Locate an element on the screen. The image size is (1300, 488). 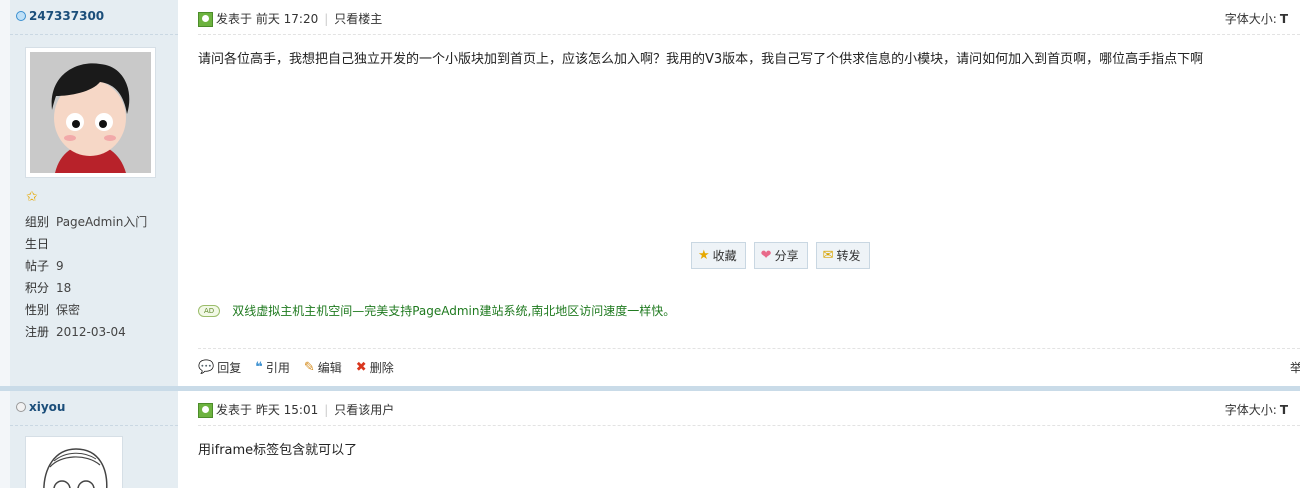
favorite-button: ★ 收藏 is located at coordinates (718, 255).